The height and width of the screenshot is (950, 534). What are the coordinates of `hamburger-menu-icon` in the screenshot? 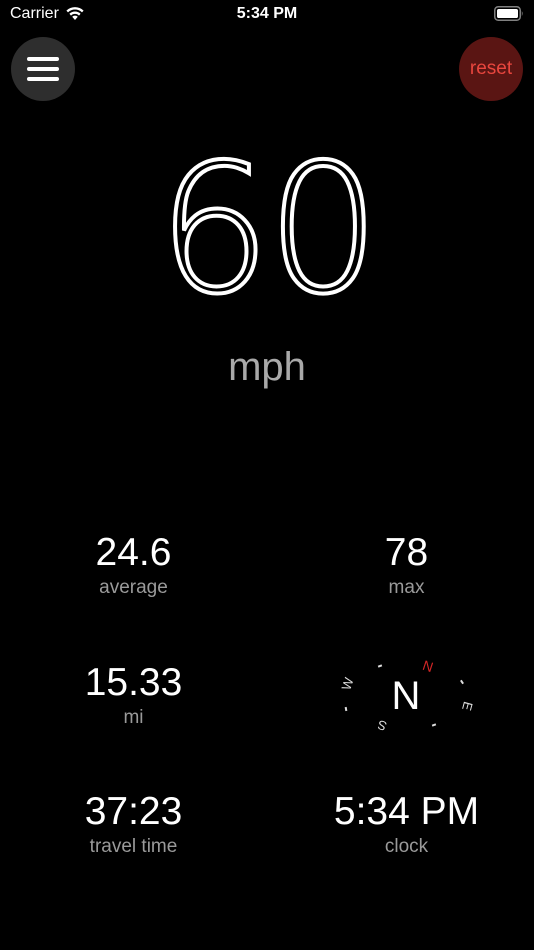 It's located at (43, 69).